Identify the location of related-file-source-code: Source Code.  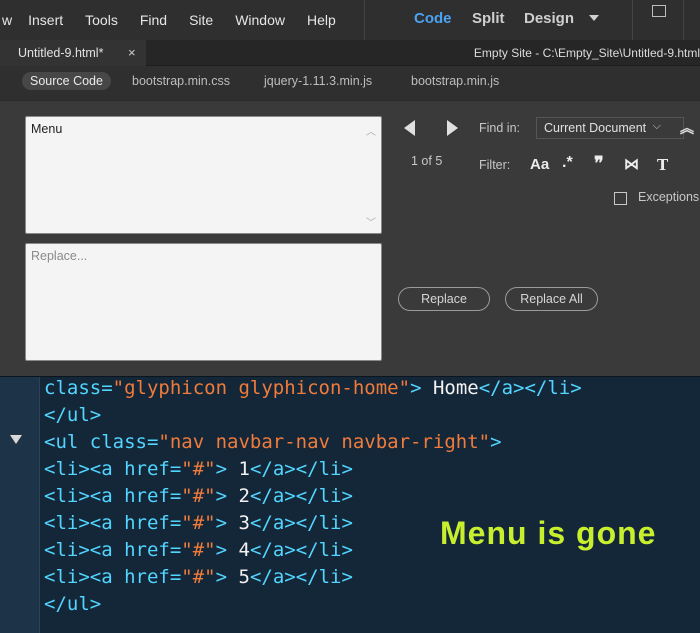
(66, 81).